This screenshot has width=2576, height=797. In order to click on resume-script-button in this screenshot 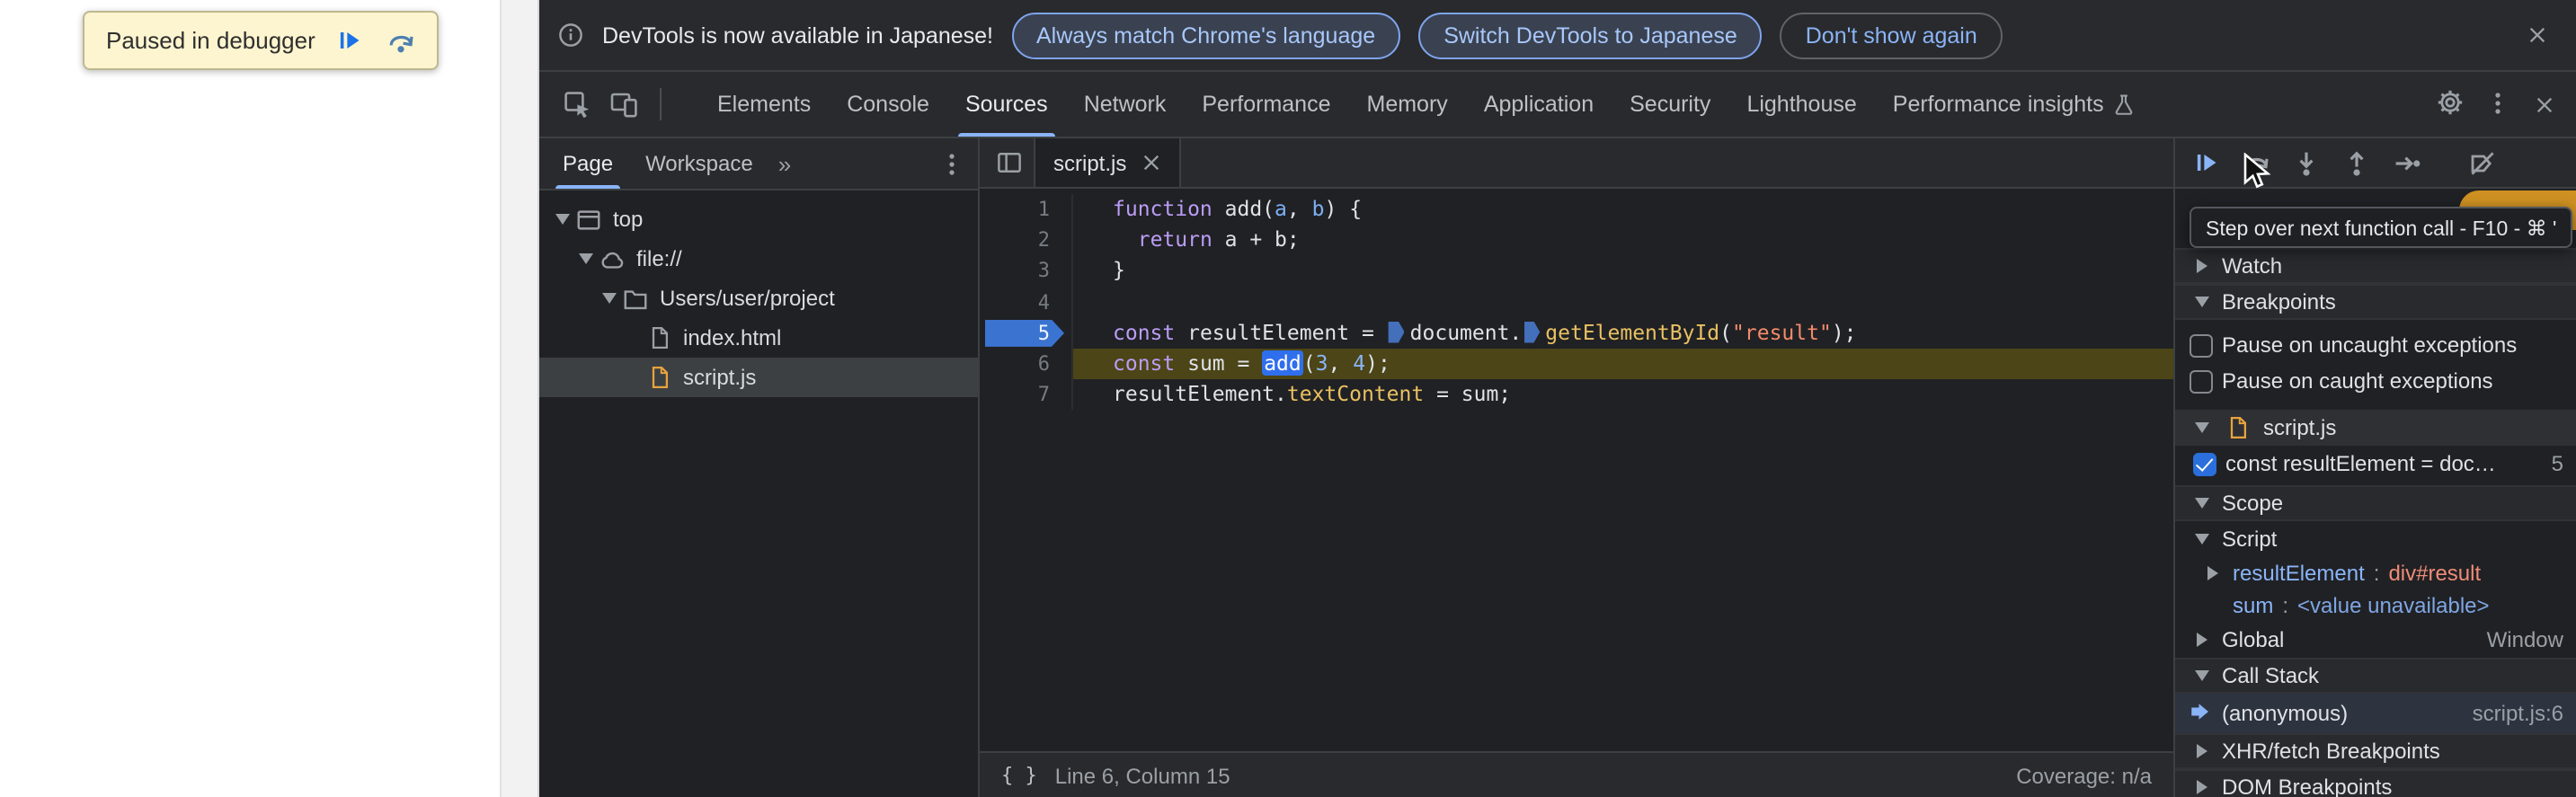, I will do `click(350, 40)`.